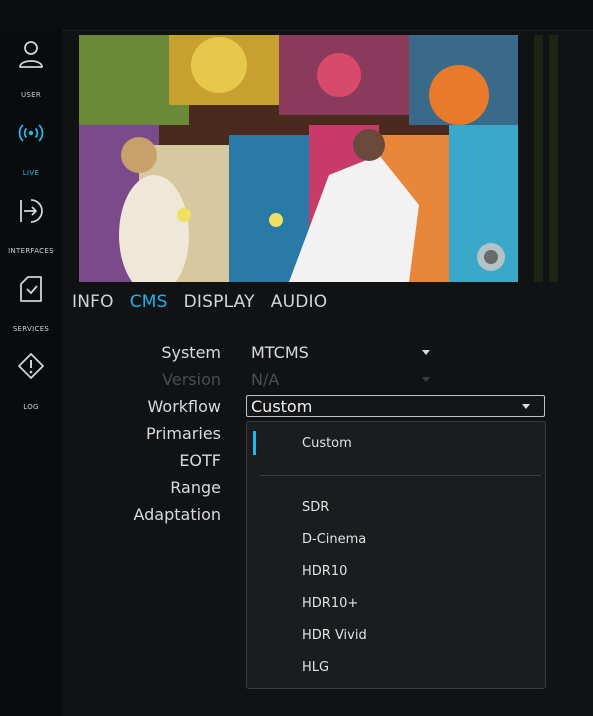 Image resolution: width=593 pixels, height=716 pixels. What do you see at coordinates (31, 311) in the screenshot?
I see `sidebar-item-services: SERVICES` at bounding box center [31, 311].